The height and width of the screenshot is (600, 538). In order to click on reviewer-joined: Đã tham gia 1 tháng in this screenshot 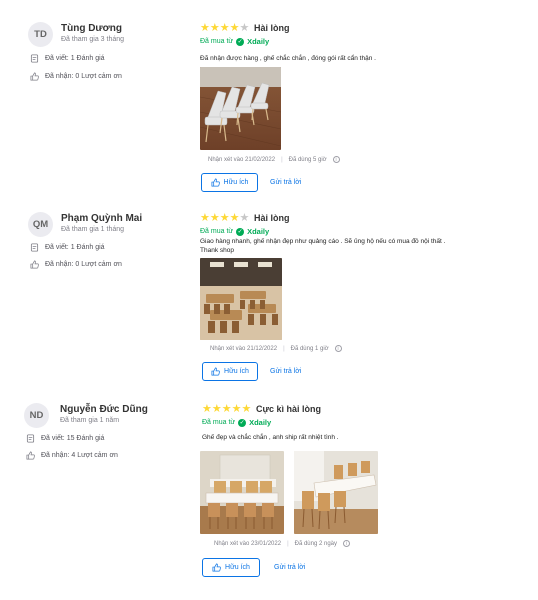, I will do `click(93, 229)`.